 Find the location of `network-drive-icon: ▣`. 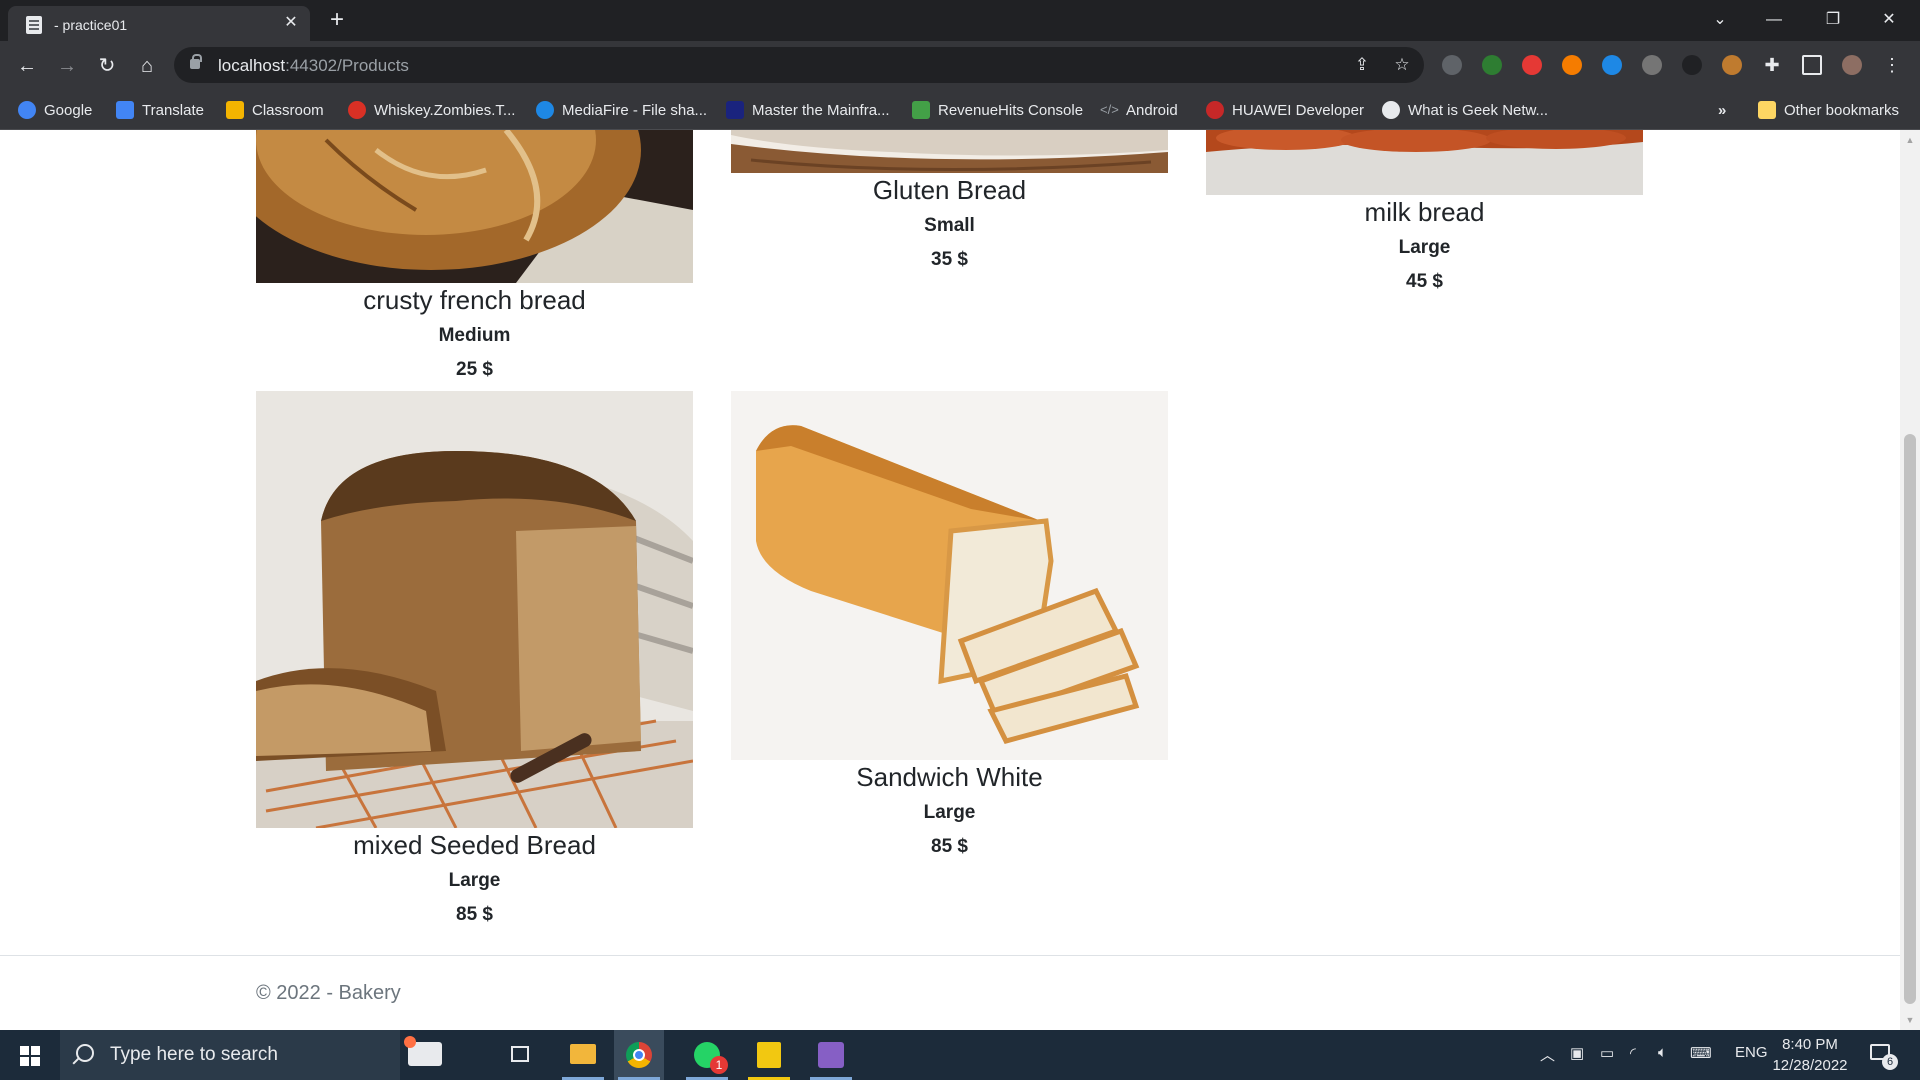

network-drive-icon: ▣ is located at coordinates (1577, 1053).